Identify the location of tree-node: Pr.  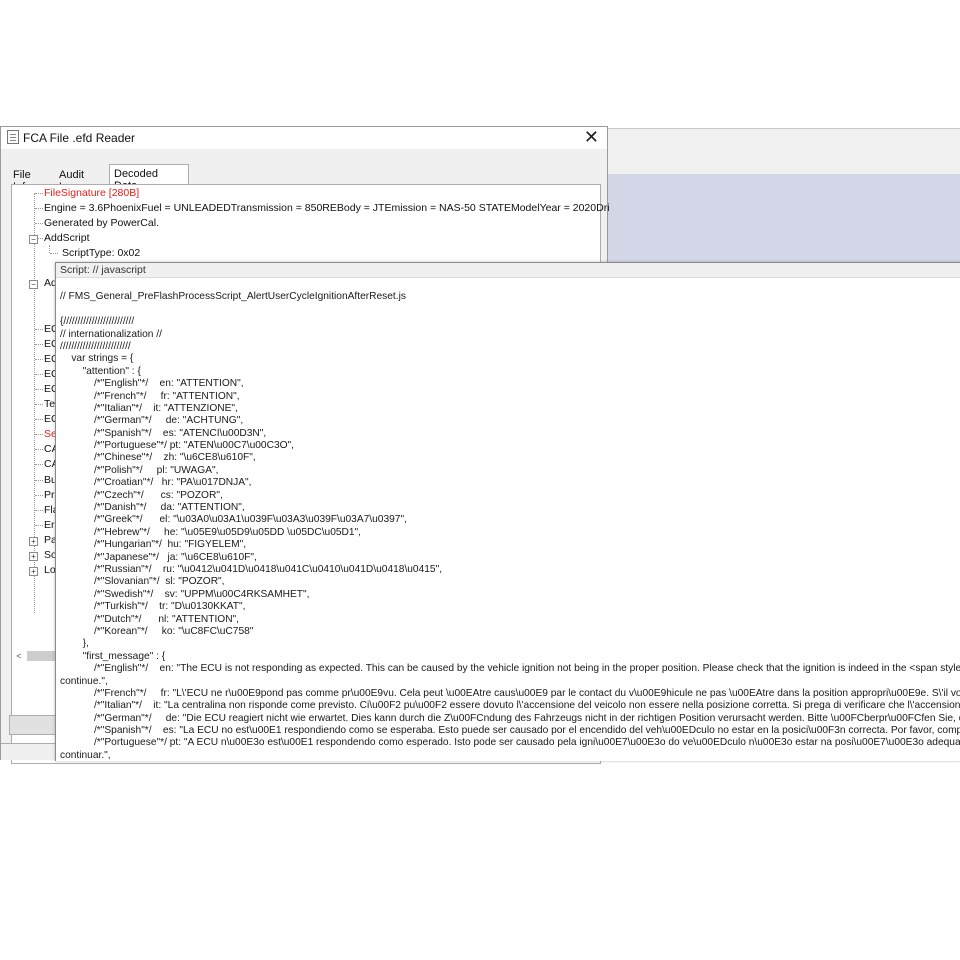
(49, 495).